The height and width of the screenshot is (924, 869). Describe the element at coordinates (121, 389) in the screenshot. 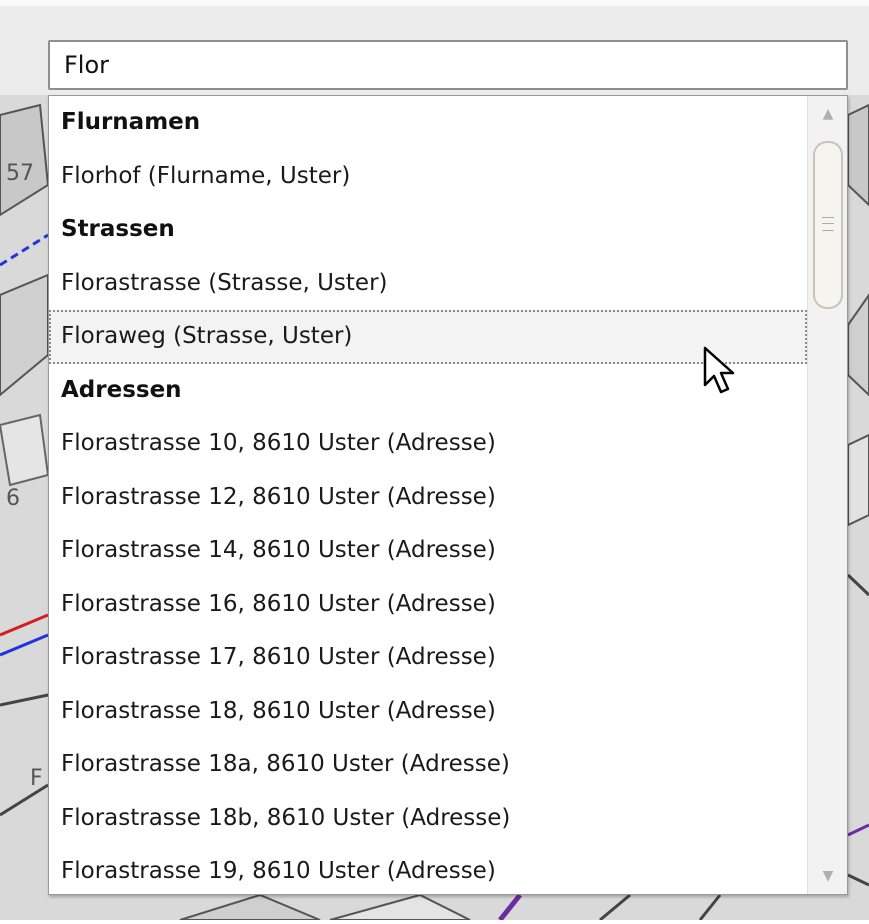

I see `group-header-adressen: Adressen` at that location.